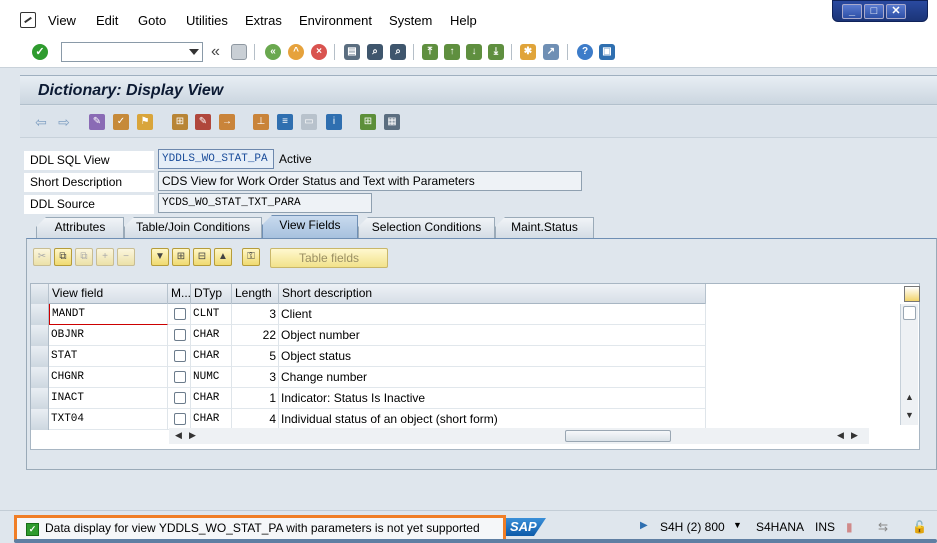 The image size is (937, 543). Describe the element at coordinates (263, 20) in the screenshot. I see `menu-extras: Extras` at that location.